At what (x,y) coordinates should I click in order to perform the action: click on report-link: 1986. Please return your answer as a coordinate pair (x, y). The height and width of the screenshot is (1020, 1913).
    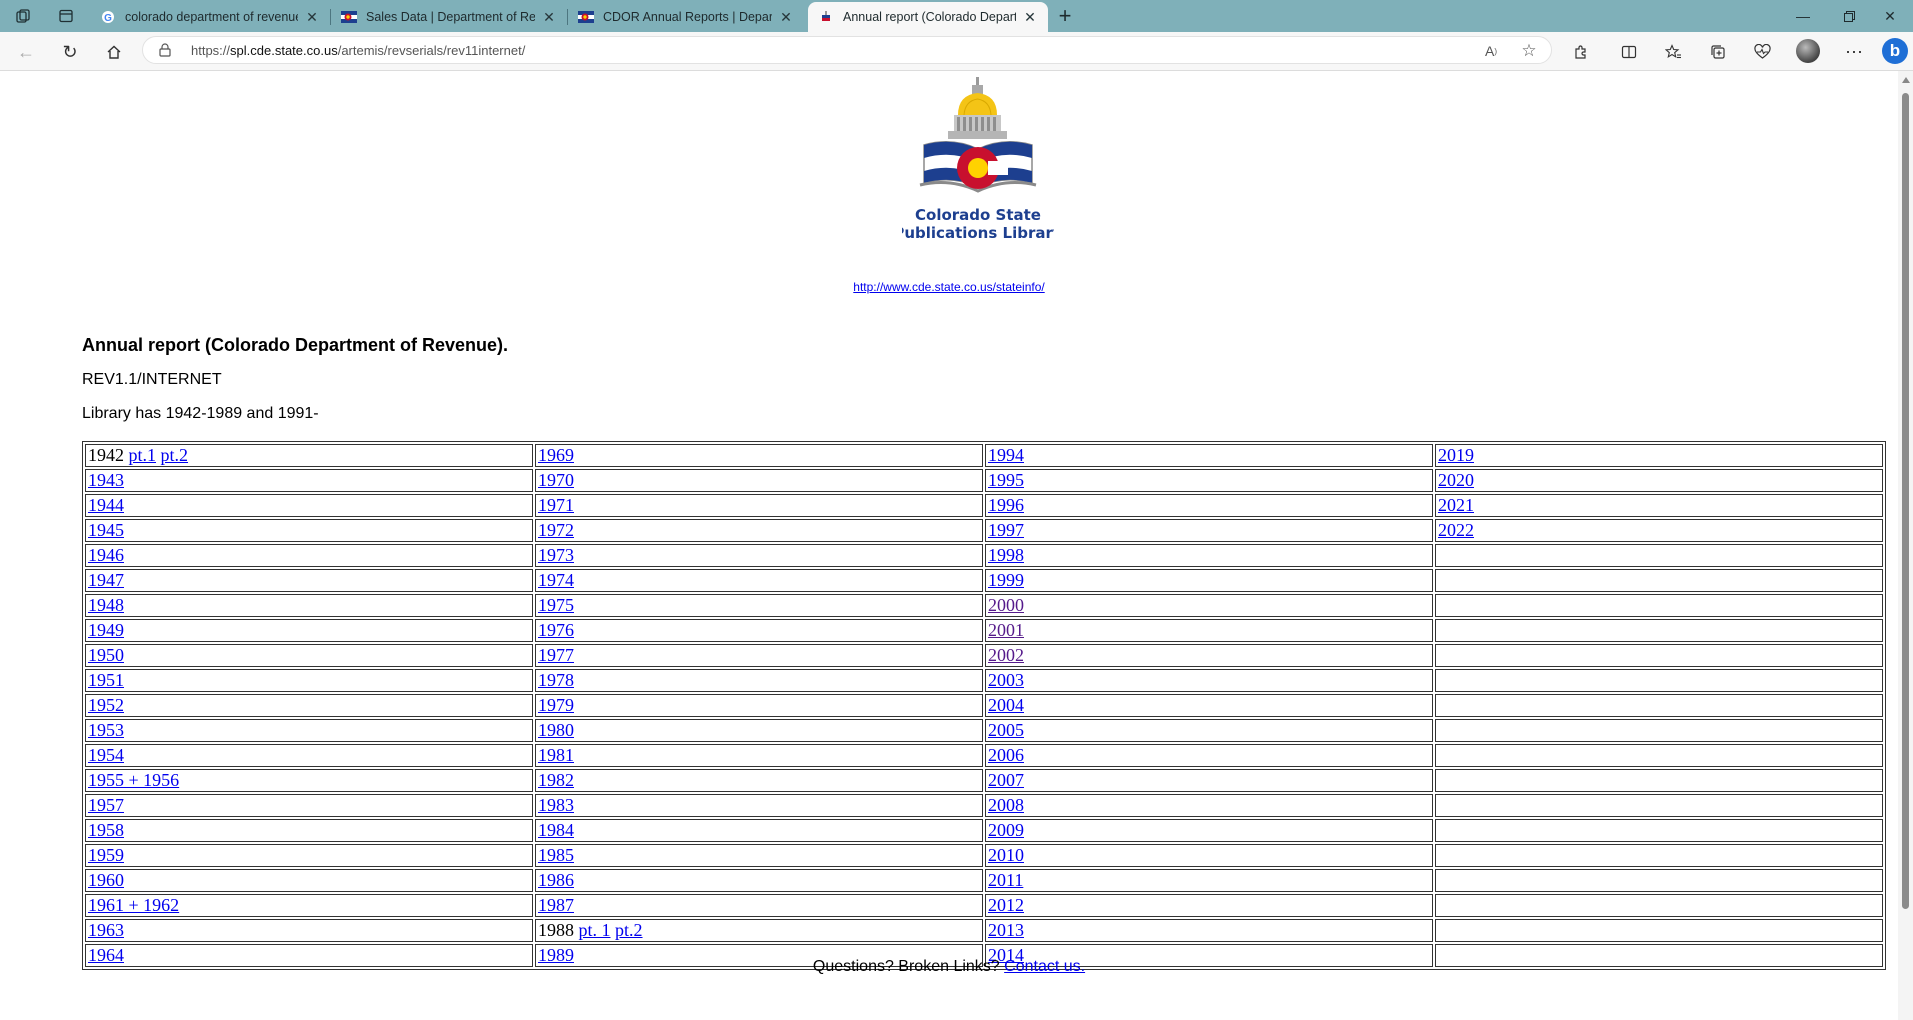
    Looking at the image, I should click on (556, 880).